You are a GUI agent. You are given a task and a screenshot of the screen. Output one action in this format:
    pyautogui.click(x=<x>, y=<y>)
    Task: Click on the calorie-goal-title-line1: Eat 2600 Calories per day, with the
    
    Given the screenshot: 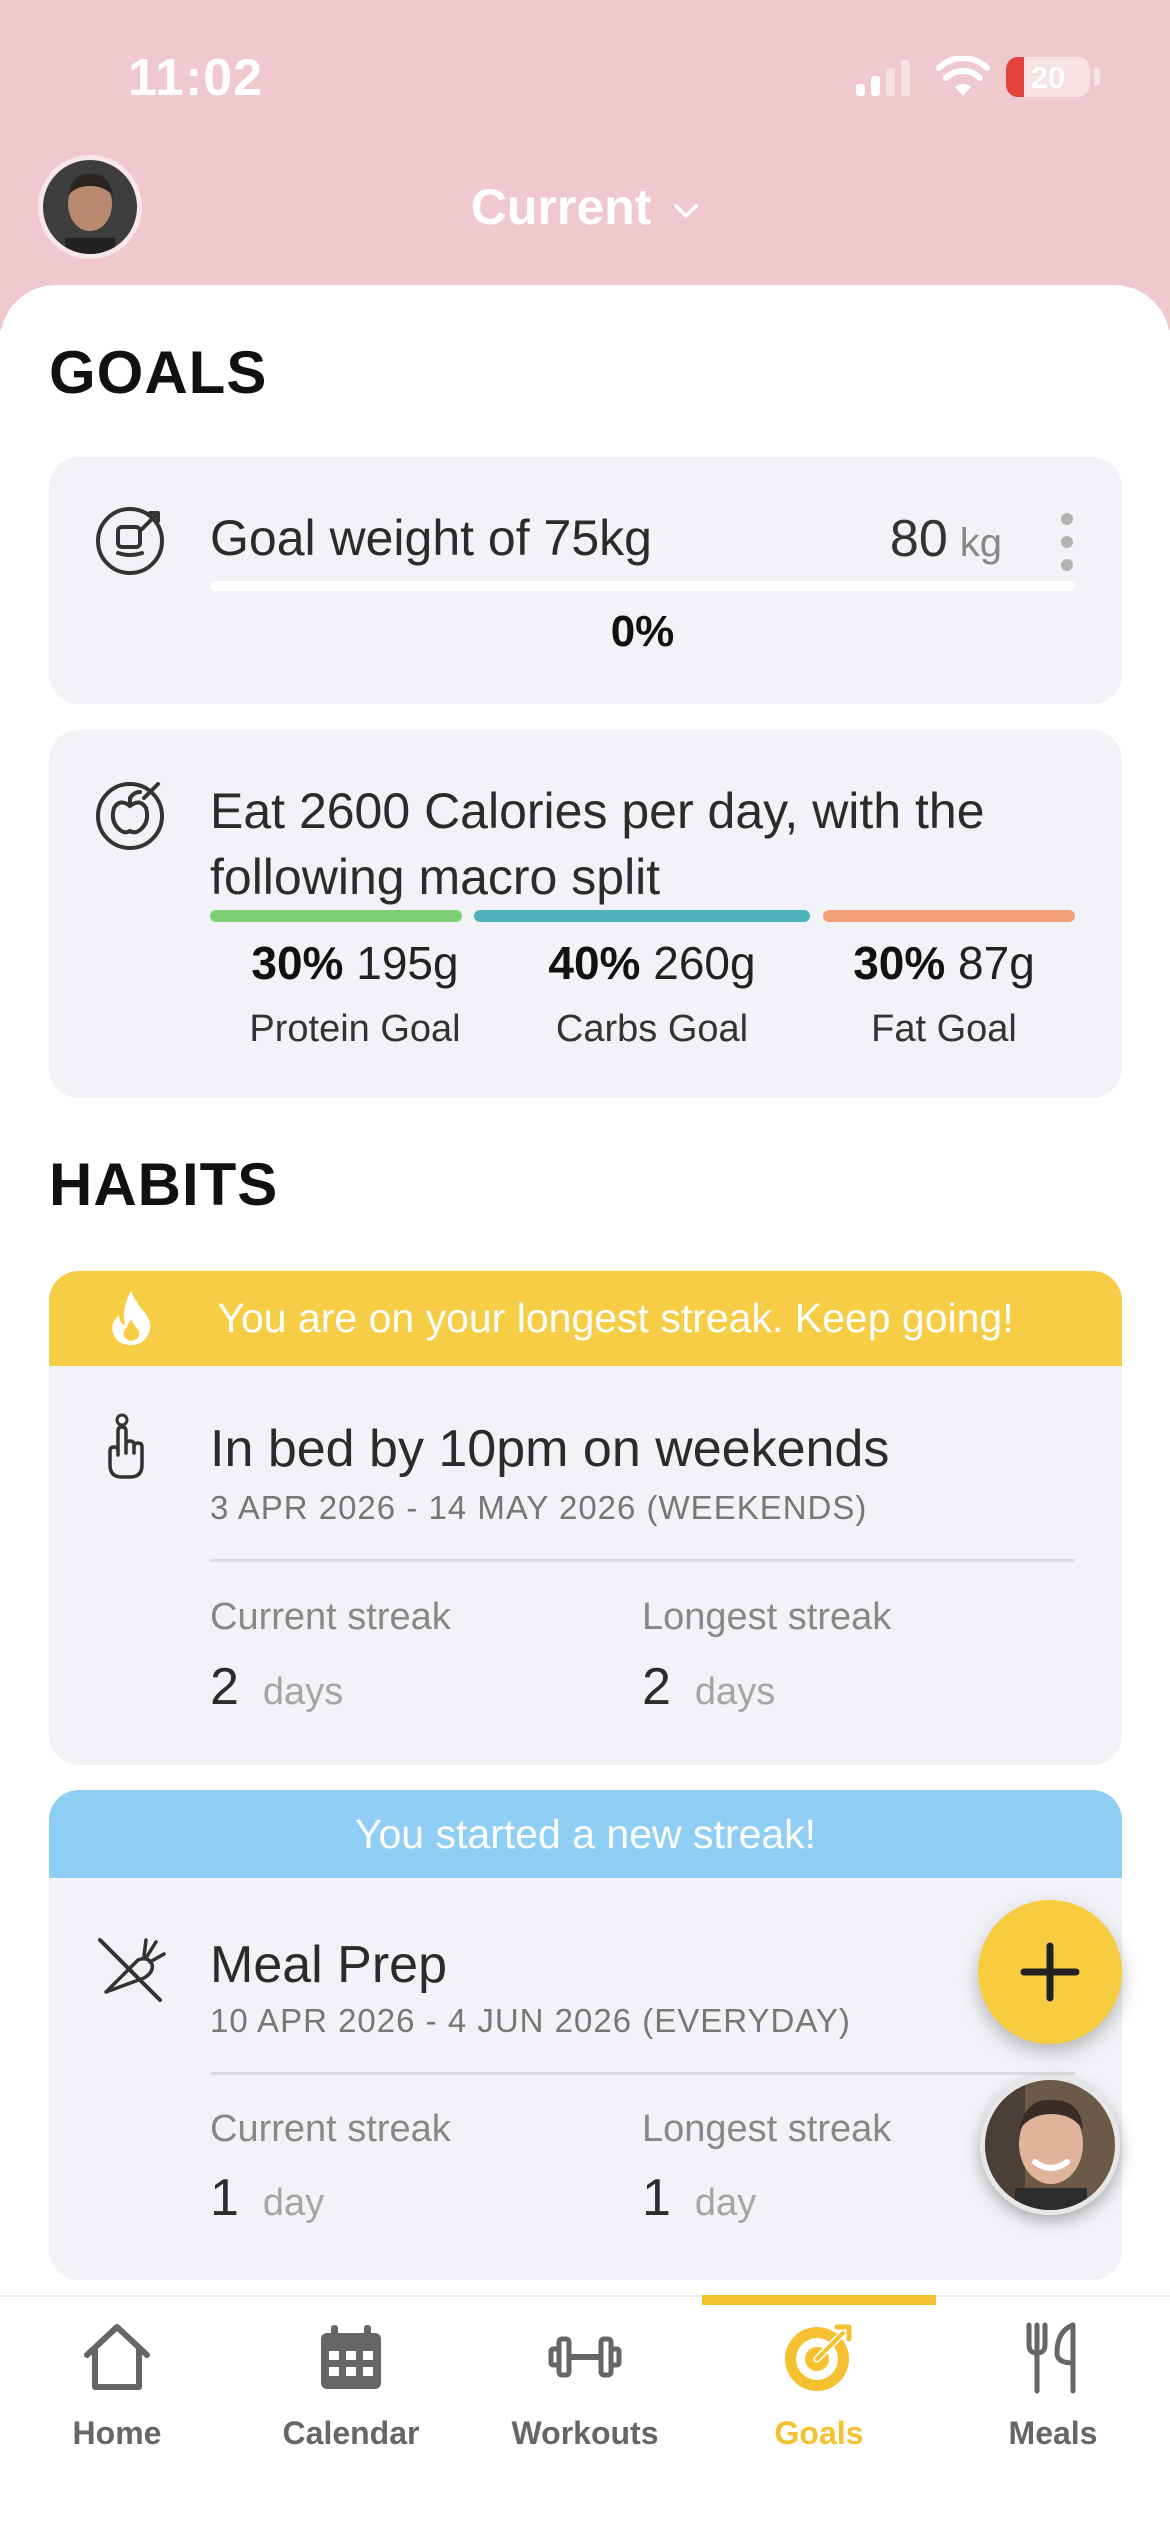 What is the action you would take?
    pyautogui.click(x=597, y=811)
    